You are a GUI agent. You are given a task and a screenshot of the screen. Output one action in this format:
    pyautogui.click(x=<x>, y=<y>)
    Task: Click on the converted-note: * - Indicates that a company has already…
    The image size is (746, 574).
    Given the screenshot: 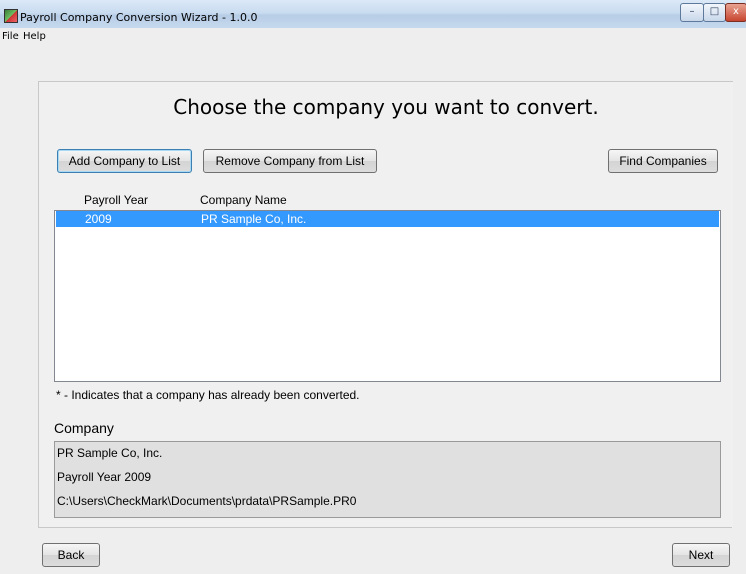 What is the action you would take?
    pyautogui.click(x=208, y=395)
    